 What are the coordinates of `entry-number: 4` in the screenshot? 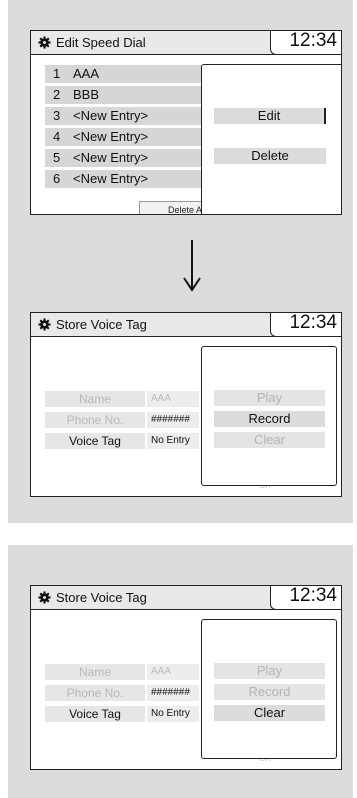 It's located at (57, 136).